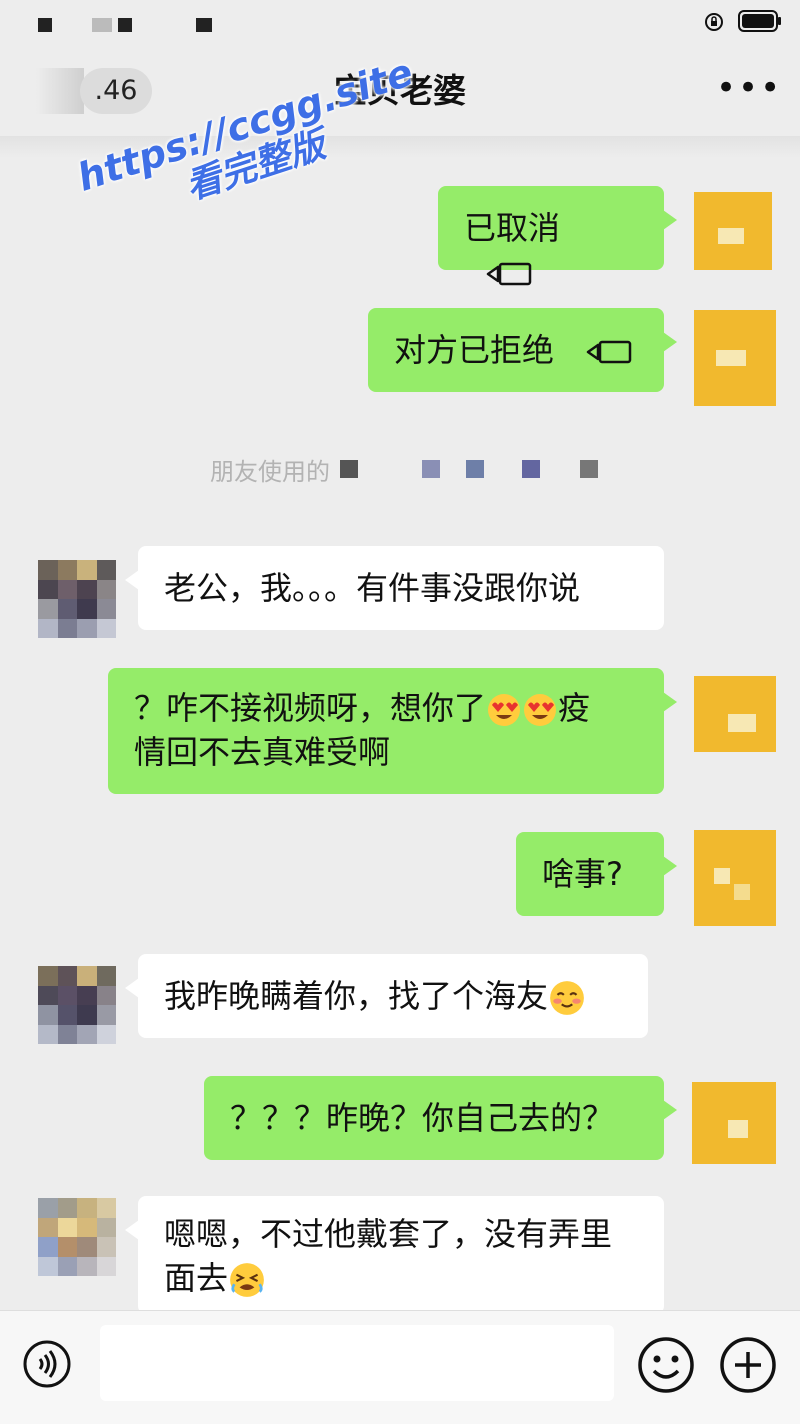 The width and height of the screenshot is (800, 1424). What do you see at coordinates (356, 996) in the screenshot?
I see `message-text: 我昨晚瞒着你，找了个海友` at bounding box center [356, 996].